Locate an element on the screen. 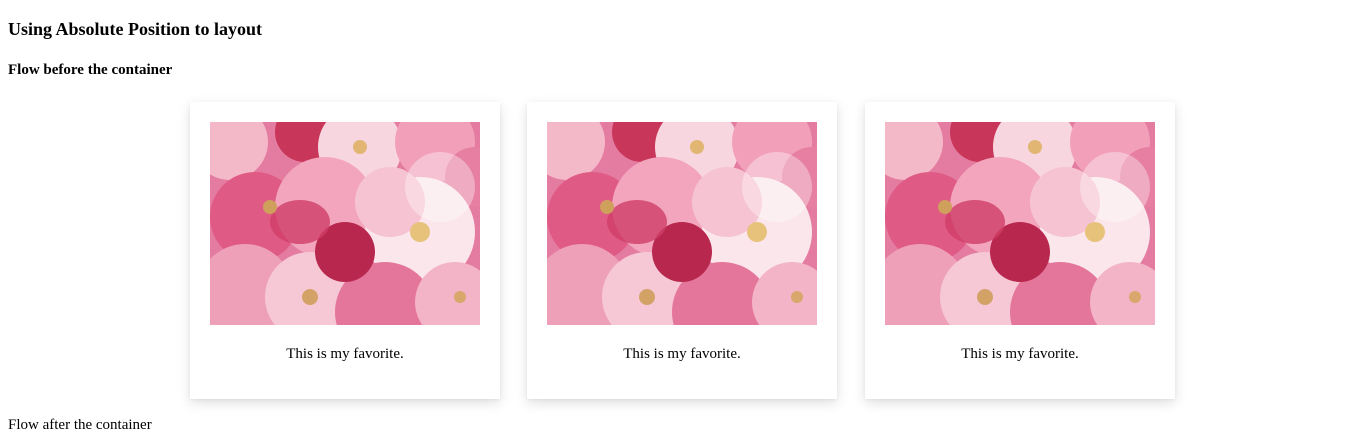  flow-before-text: Flow before the container is located at coordinates (90, 70).